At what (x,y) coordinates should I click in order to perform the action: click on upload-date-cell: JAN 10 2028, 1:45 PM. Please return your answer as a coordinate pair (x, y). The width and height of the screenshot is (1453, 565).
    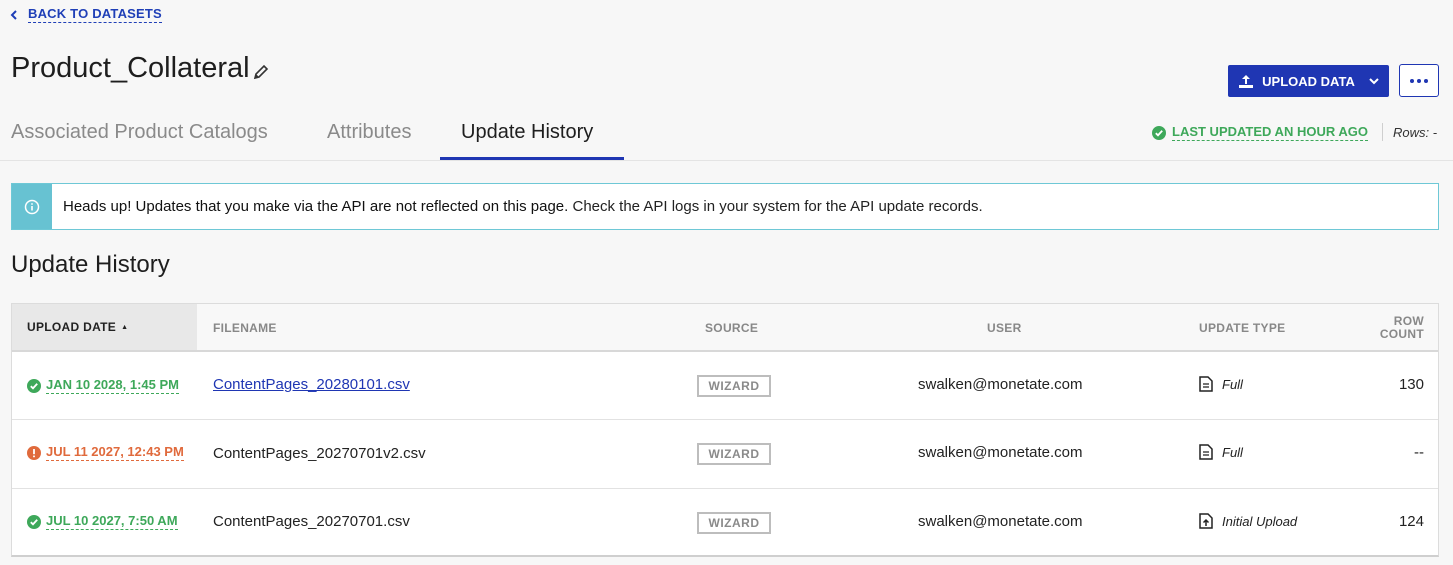
    Looking at the image, I should click on (103, 385).